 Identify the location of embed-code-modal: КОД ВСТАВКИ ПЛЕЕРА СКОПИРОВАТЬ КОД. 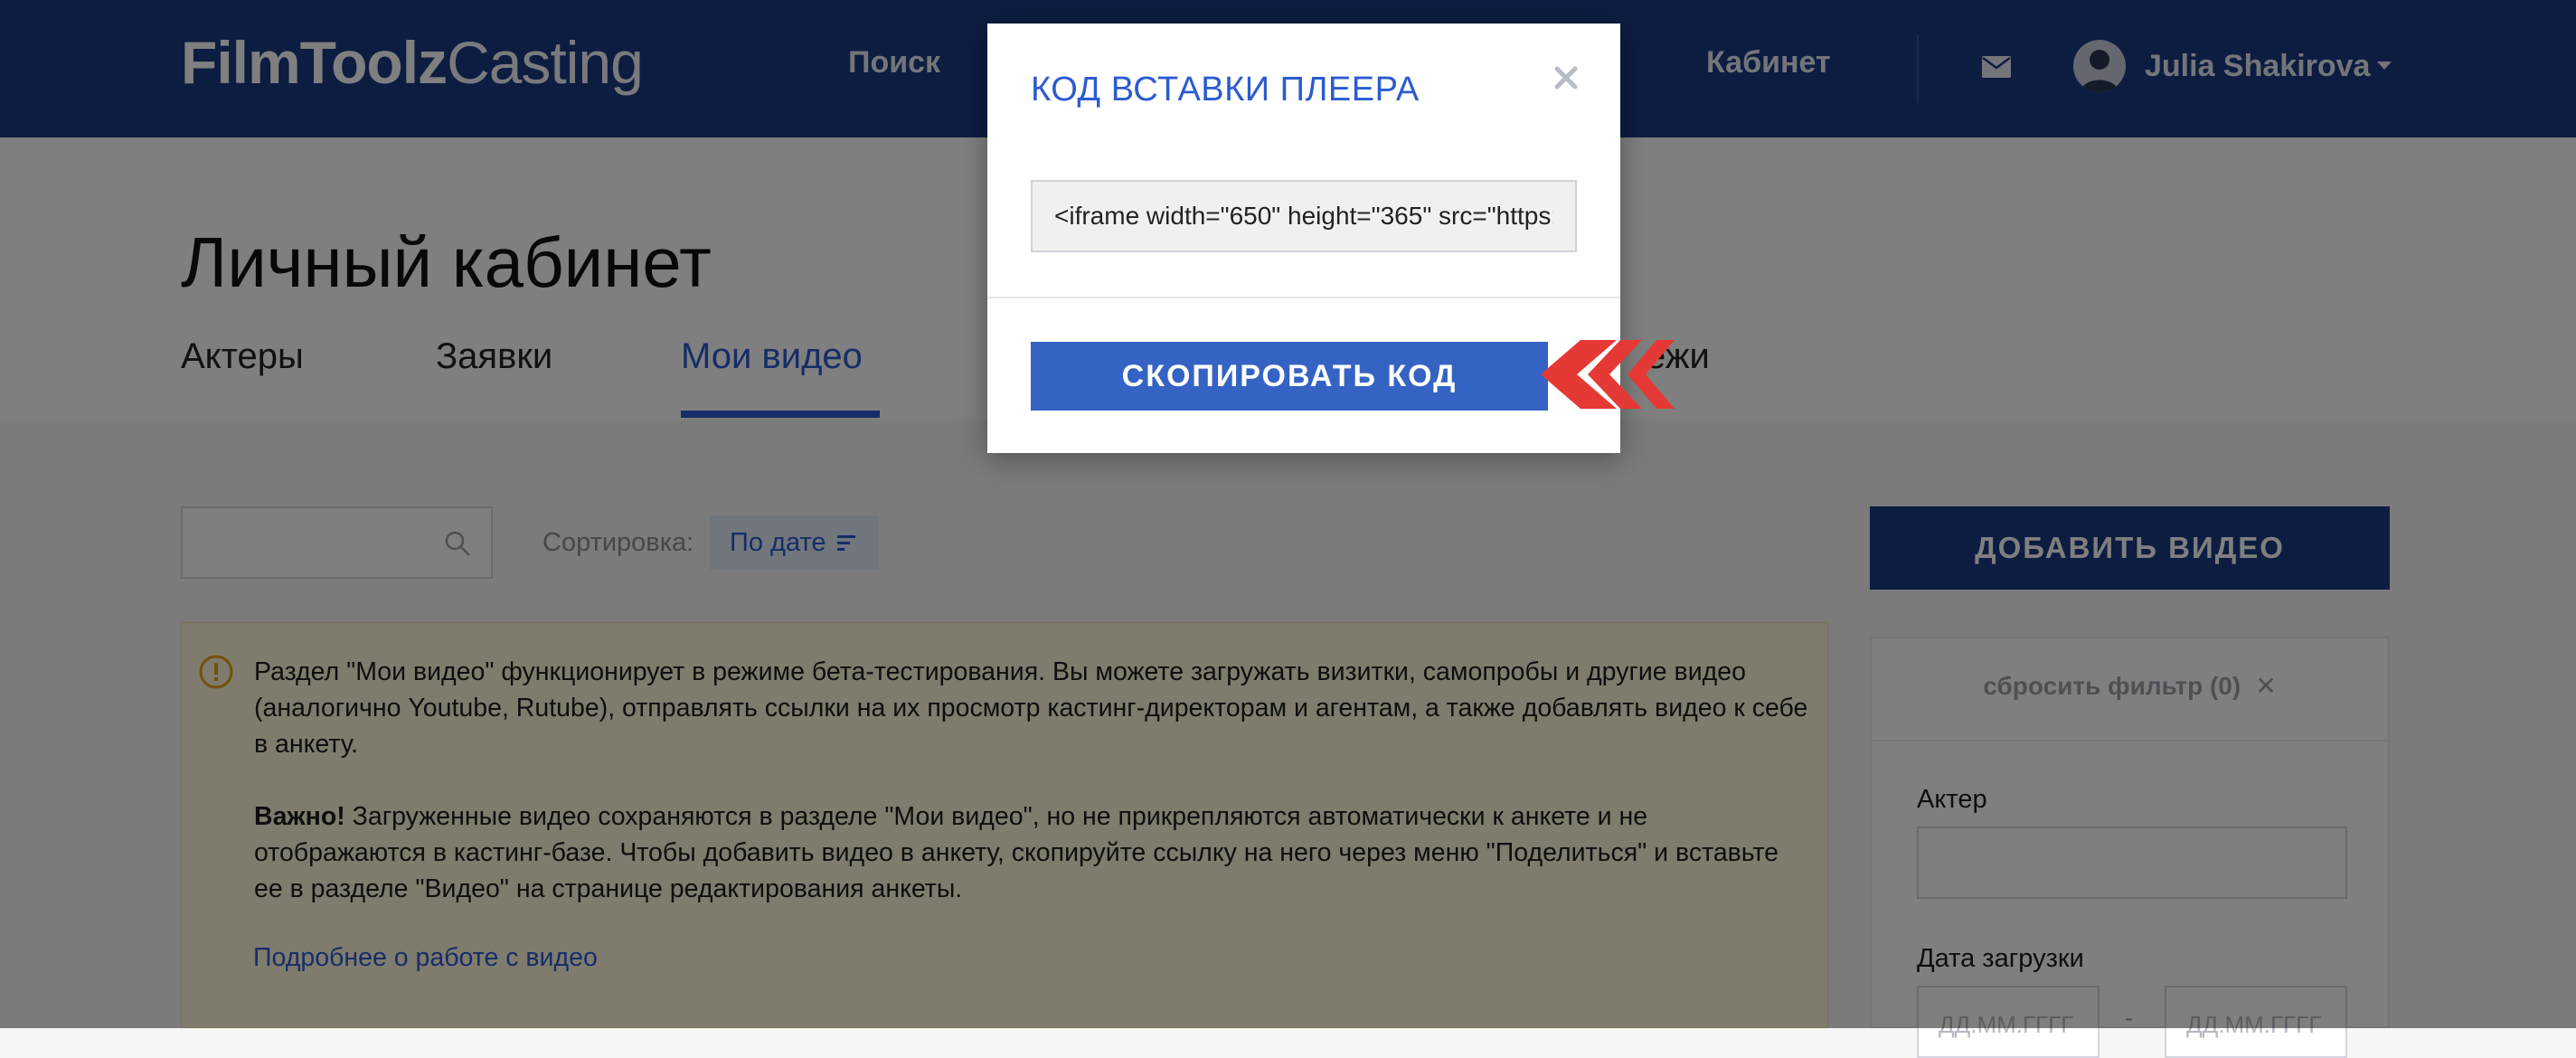
(1303, 238).